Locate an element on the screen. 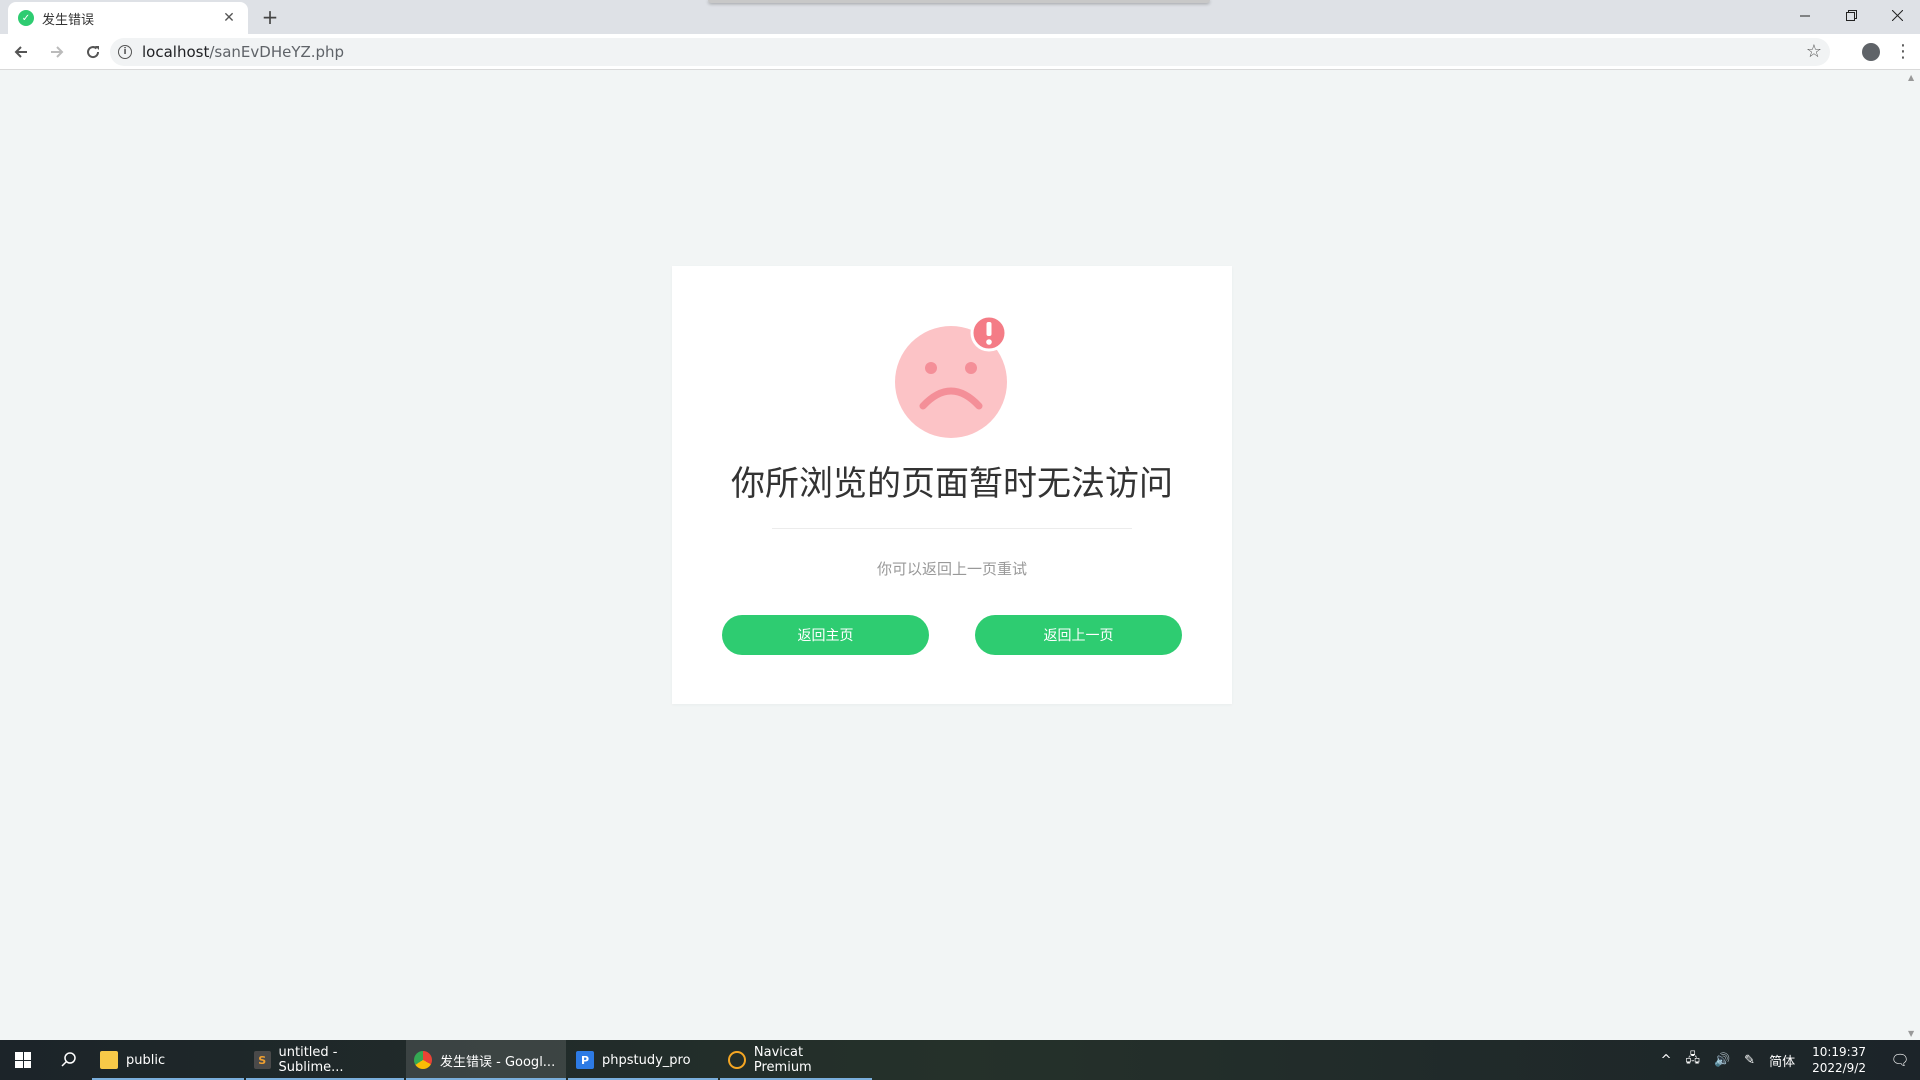 This screenshot has width=1920, height=1080. clock: 10:19:37 2022/9/2 is located at coordinates (1839, 1060).